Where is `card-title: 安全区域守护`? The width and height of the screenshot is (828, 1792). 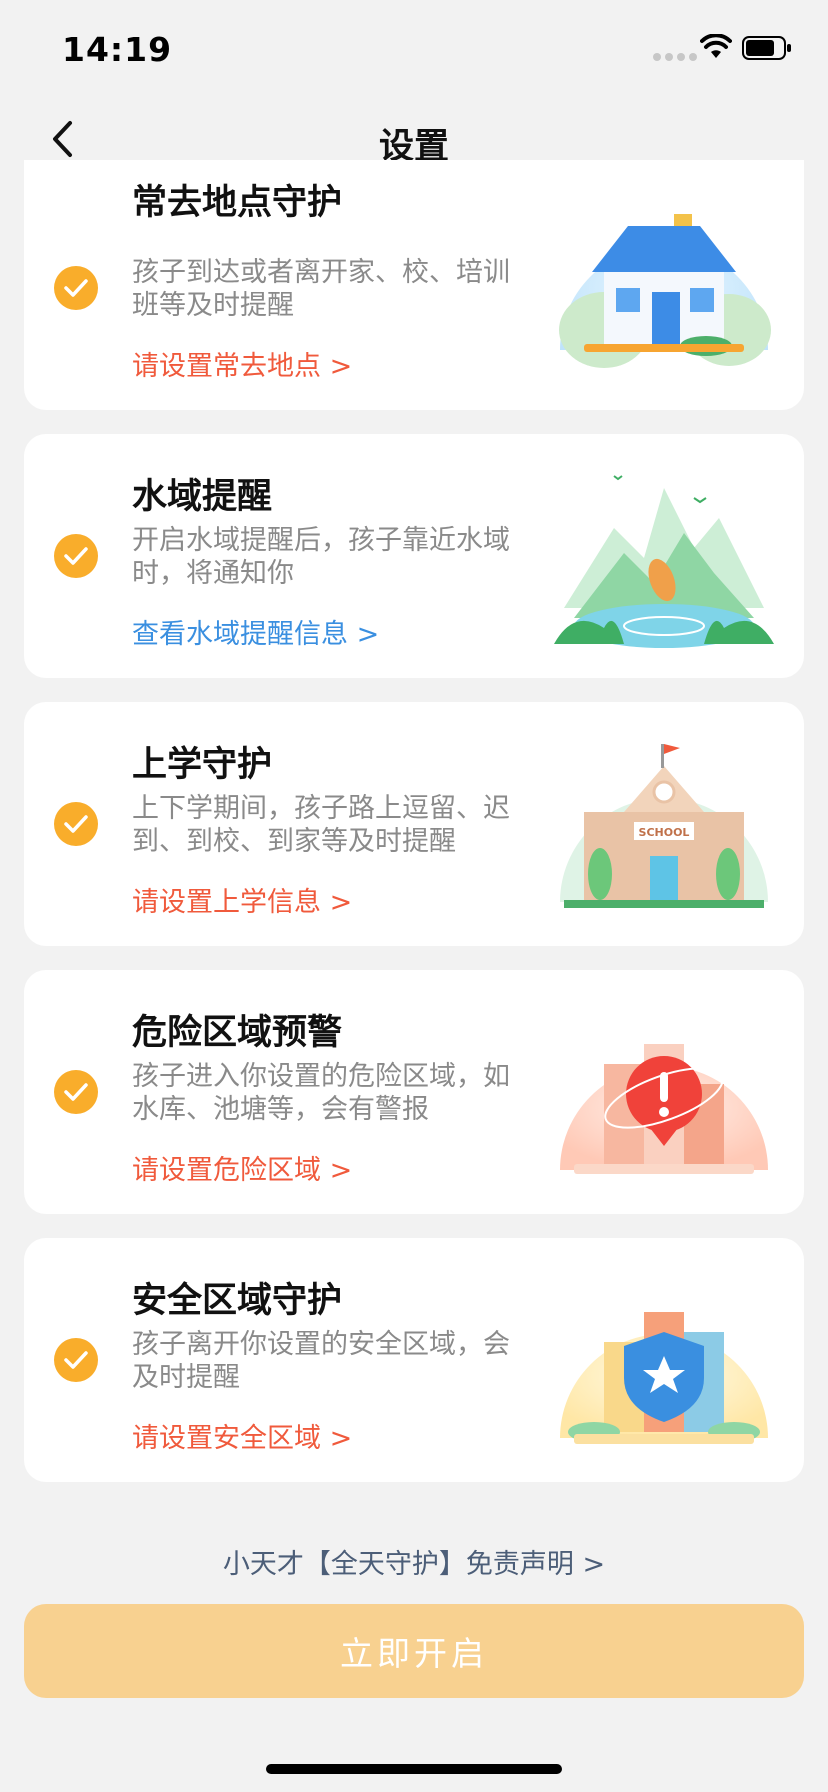
card-title: 安全区域守护 is located at coordinates (237, 1301).